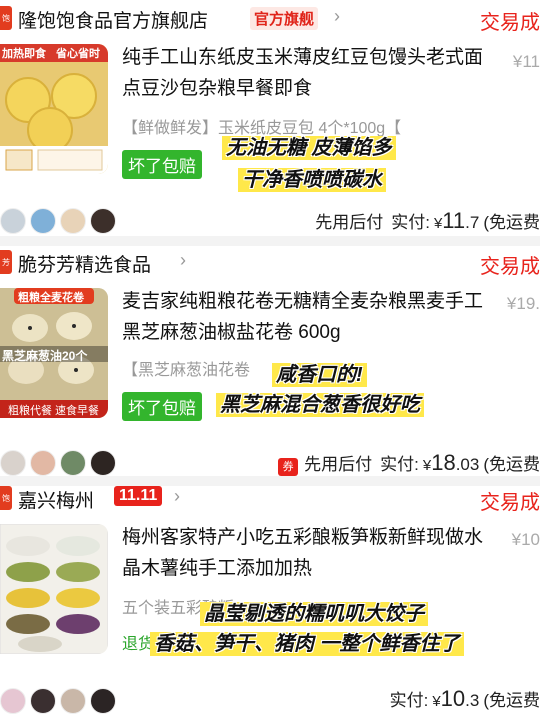 The height and width of the screenshot is (720, 540). I want to click on product-title: 梅州客家特产小吃五彩酿粄笋粄新鲜现做水晶木薯纯手工添加加热, so click(308, 553).